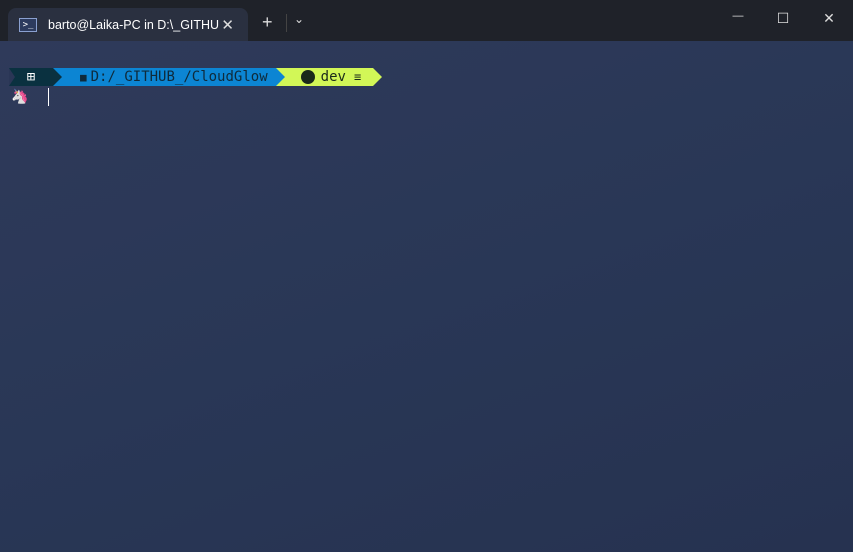  I want to click on text-cursor, so click(49, 97).